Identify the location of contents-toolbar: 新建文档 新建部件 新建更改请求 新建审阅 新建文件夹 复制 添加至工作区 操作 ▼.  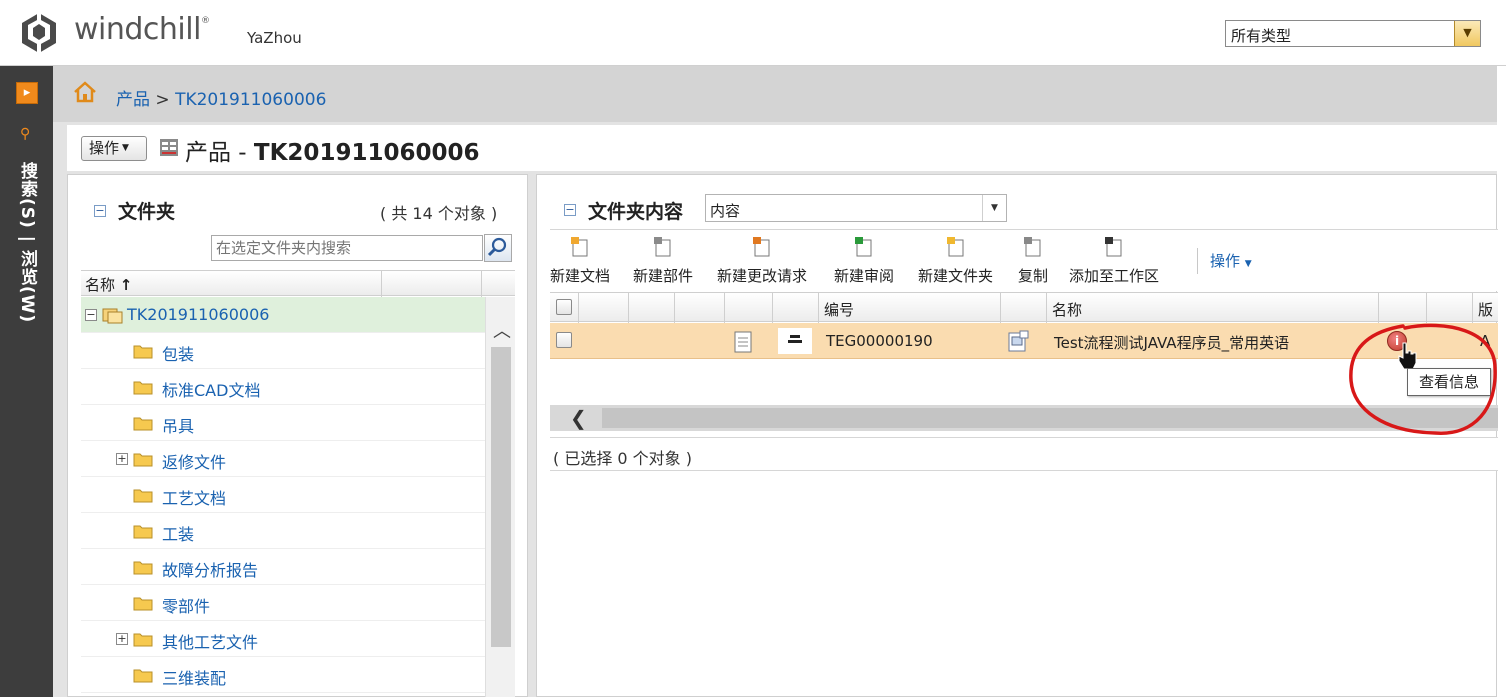
(1024, 260).